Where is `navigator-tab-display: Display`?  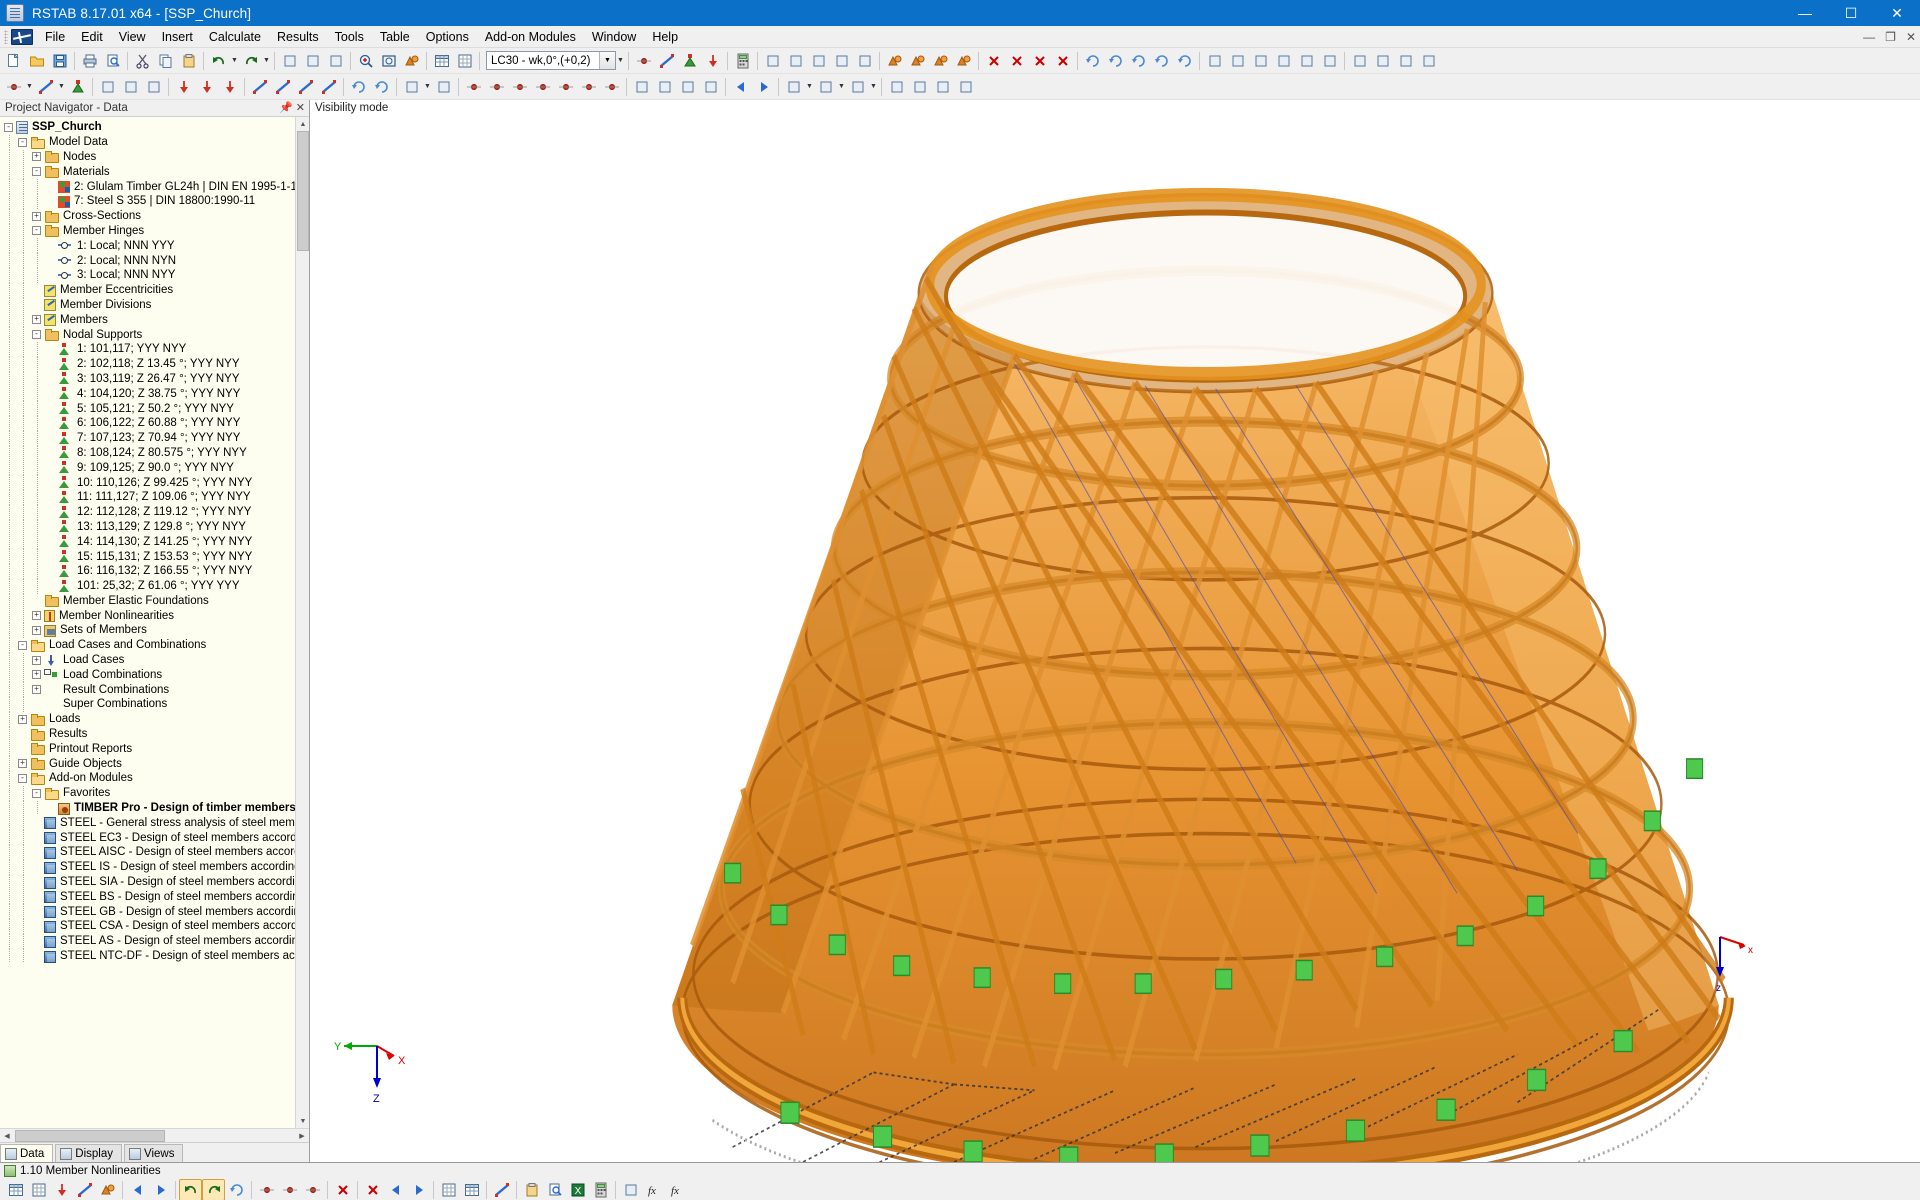 navigator-tab-display: Display is located at coordinates (89, 1153).